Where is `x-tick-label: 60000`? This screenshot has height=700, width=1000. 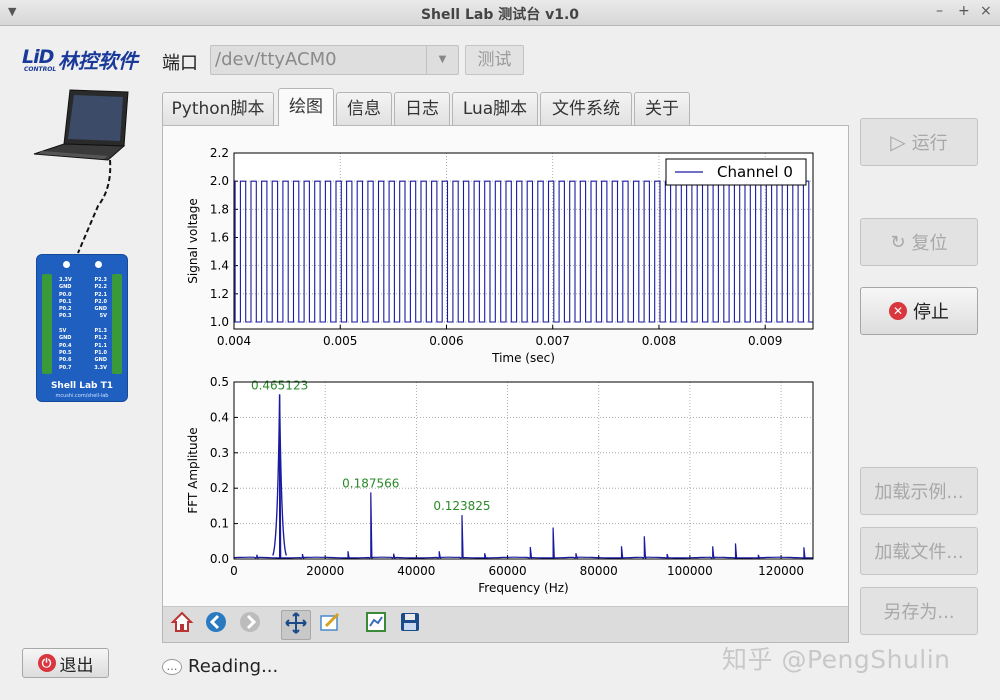
x-tick-label: 60000 is located at coordinates (507, 571).